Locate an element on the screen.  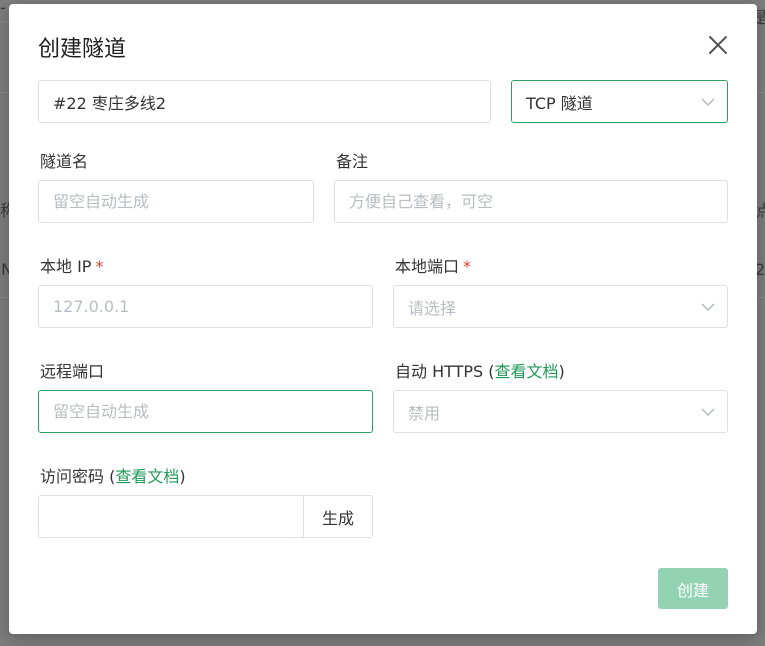
access-password-field is located at coordinates (171, 516).